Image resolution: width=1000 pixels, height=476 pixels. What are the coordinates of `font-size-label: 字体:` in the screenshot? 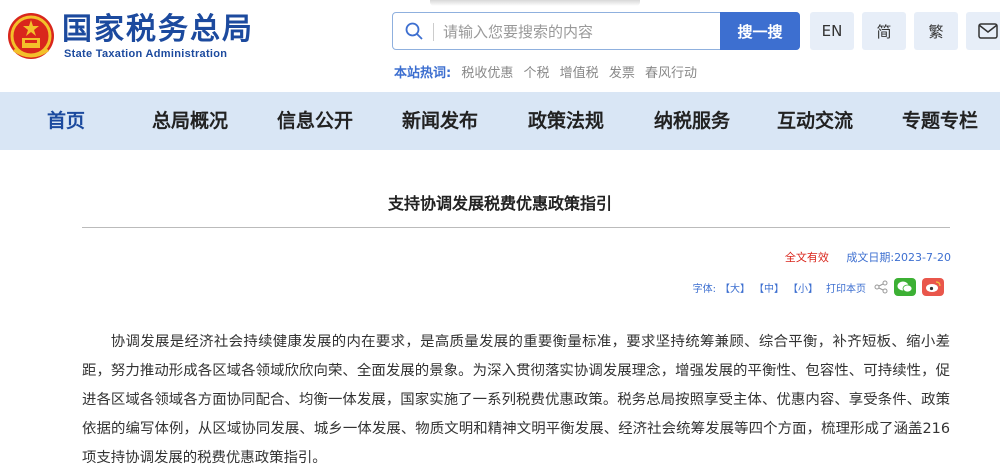 It's located at (704, 289).